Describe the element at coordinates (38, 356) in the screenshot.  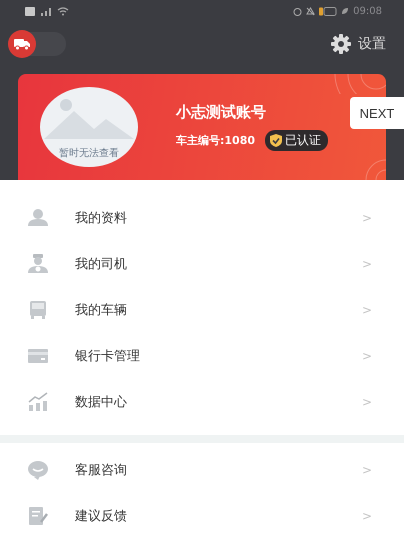
I see `card-icon` at that location.